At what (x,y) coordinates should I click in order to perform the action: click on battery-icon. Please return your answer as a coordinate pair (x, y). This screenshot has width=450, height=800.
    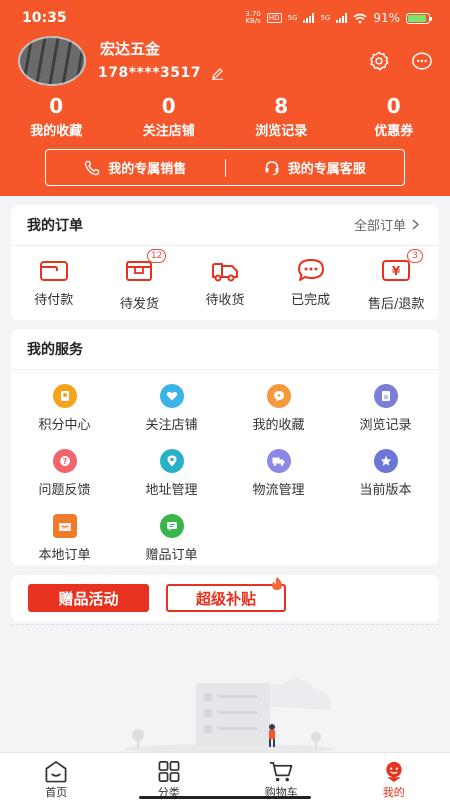
    Looking at the image, I should click on (419, 18).